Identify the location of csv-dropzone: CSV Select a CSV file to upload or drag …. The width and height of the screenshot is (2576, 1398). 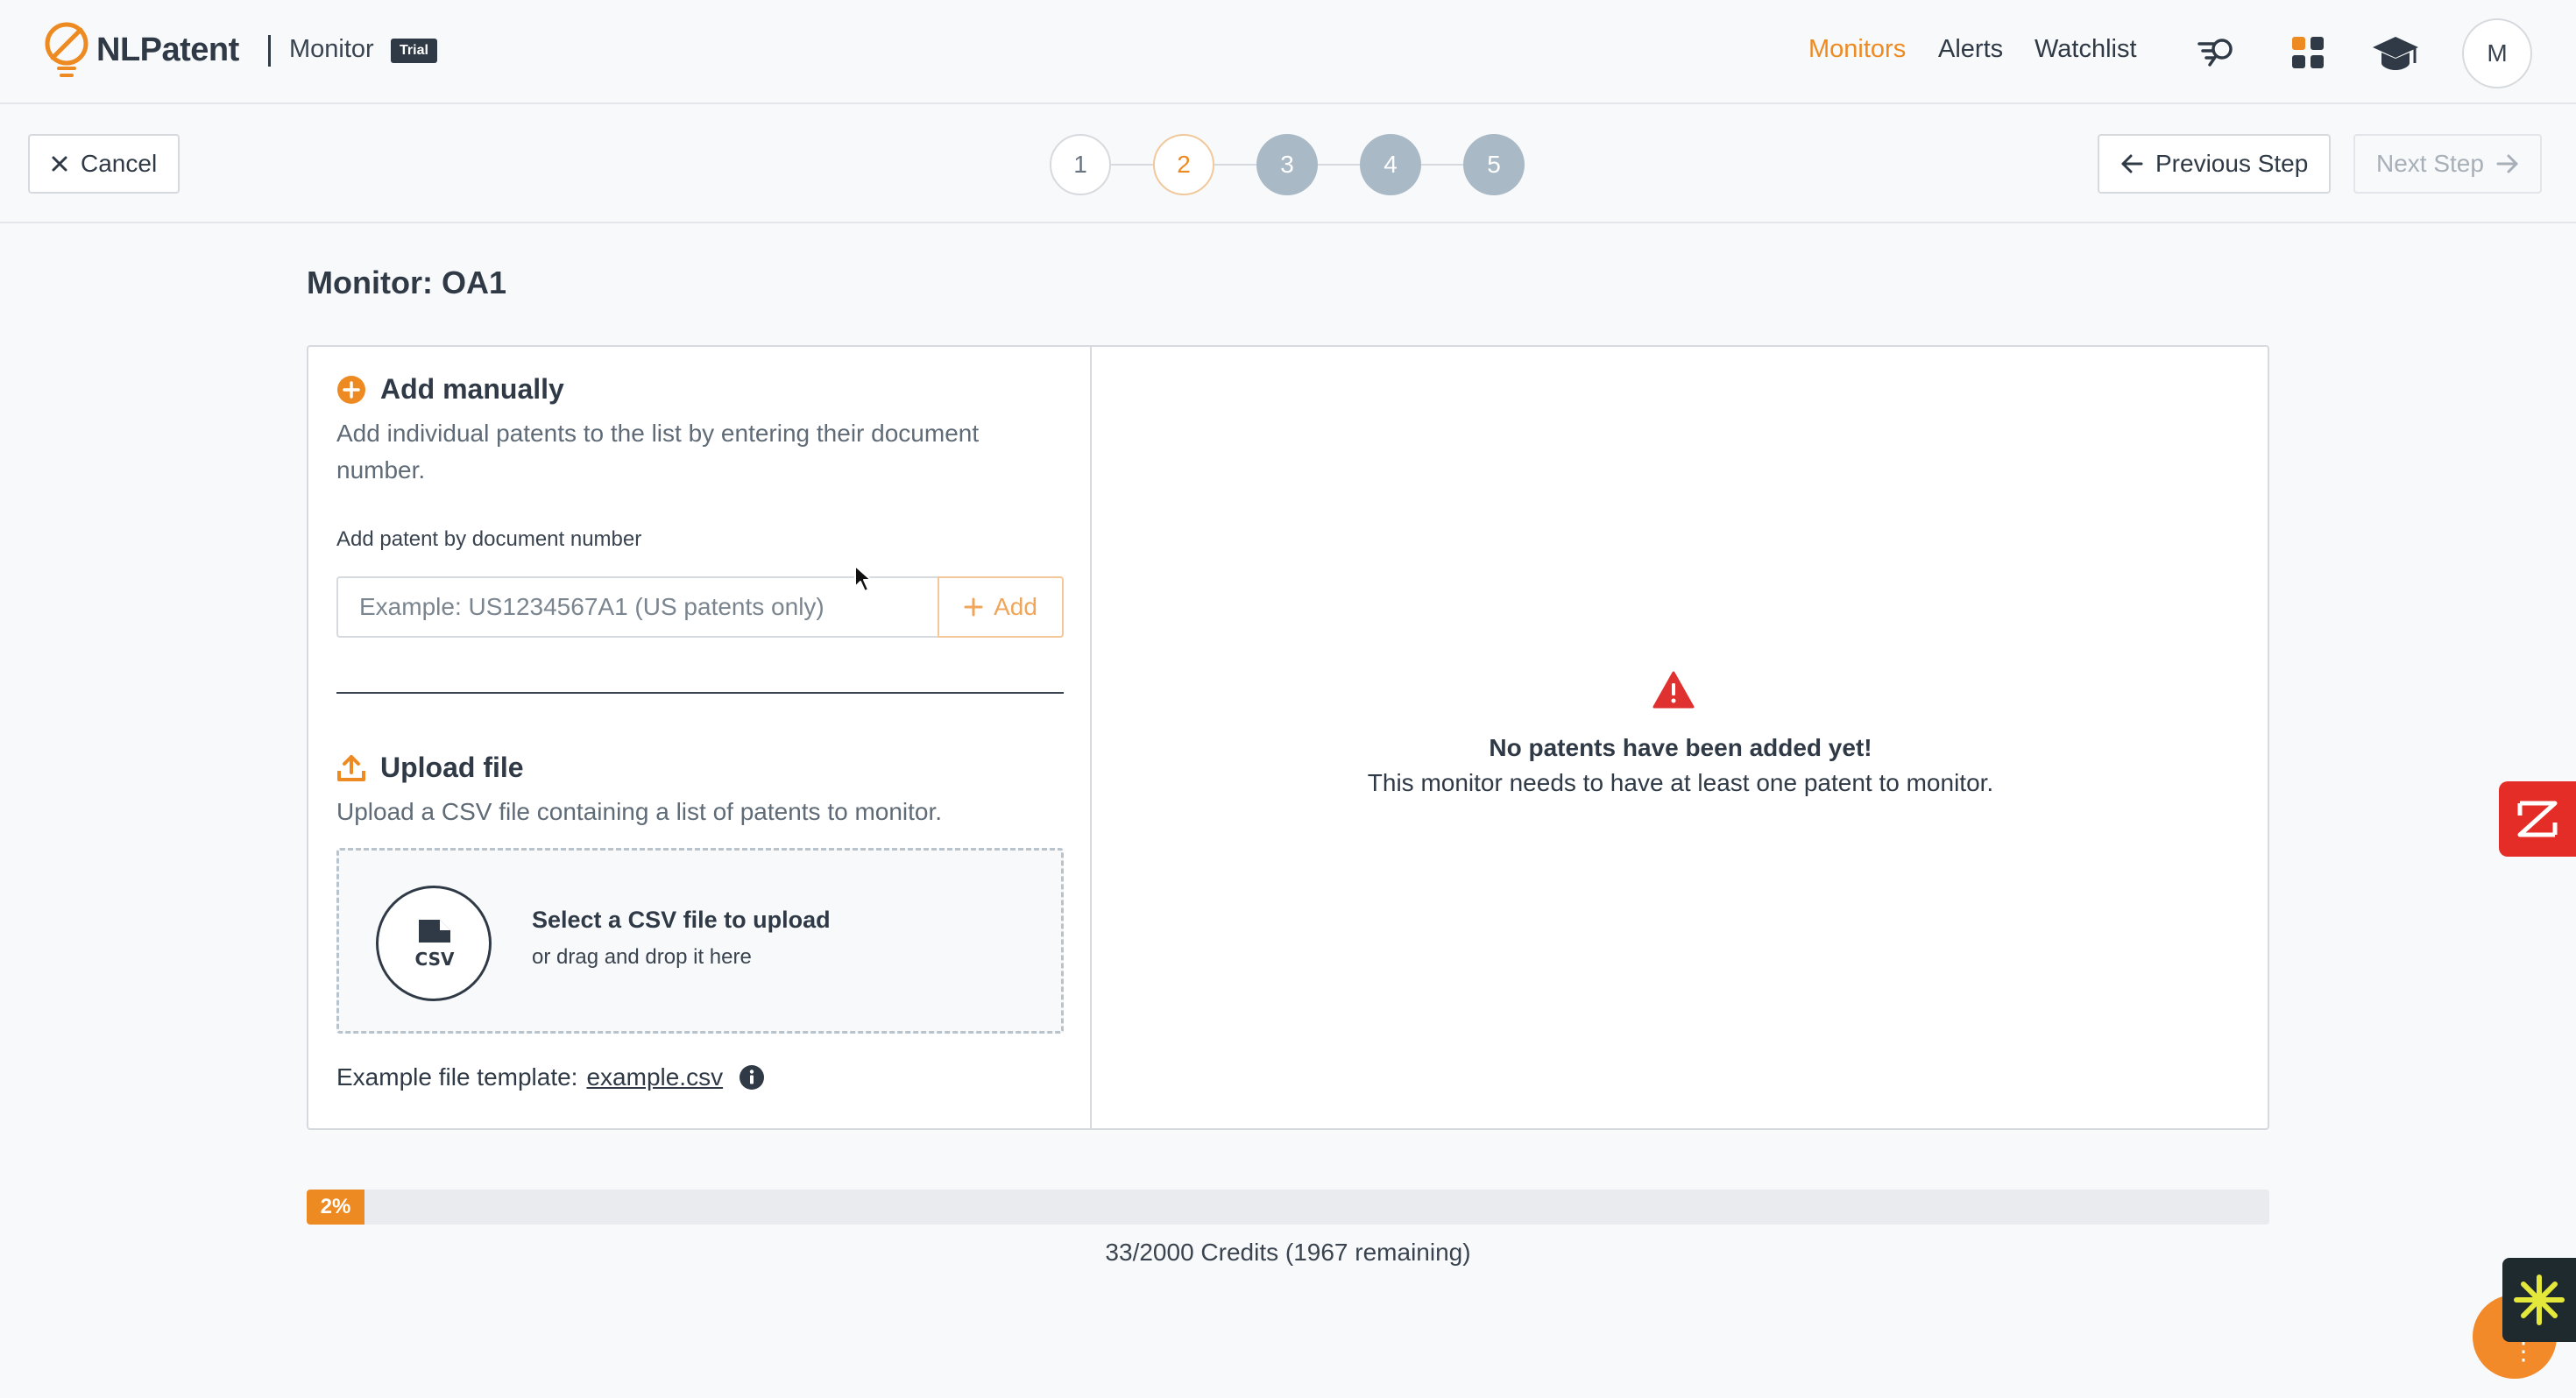
(700, 941).